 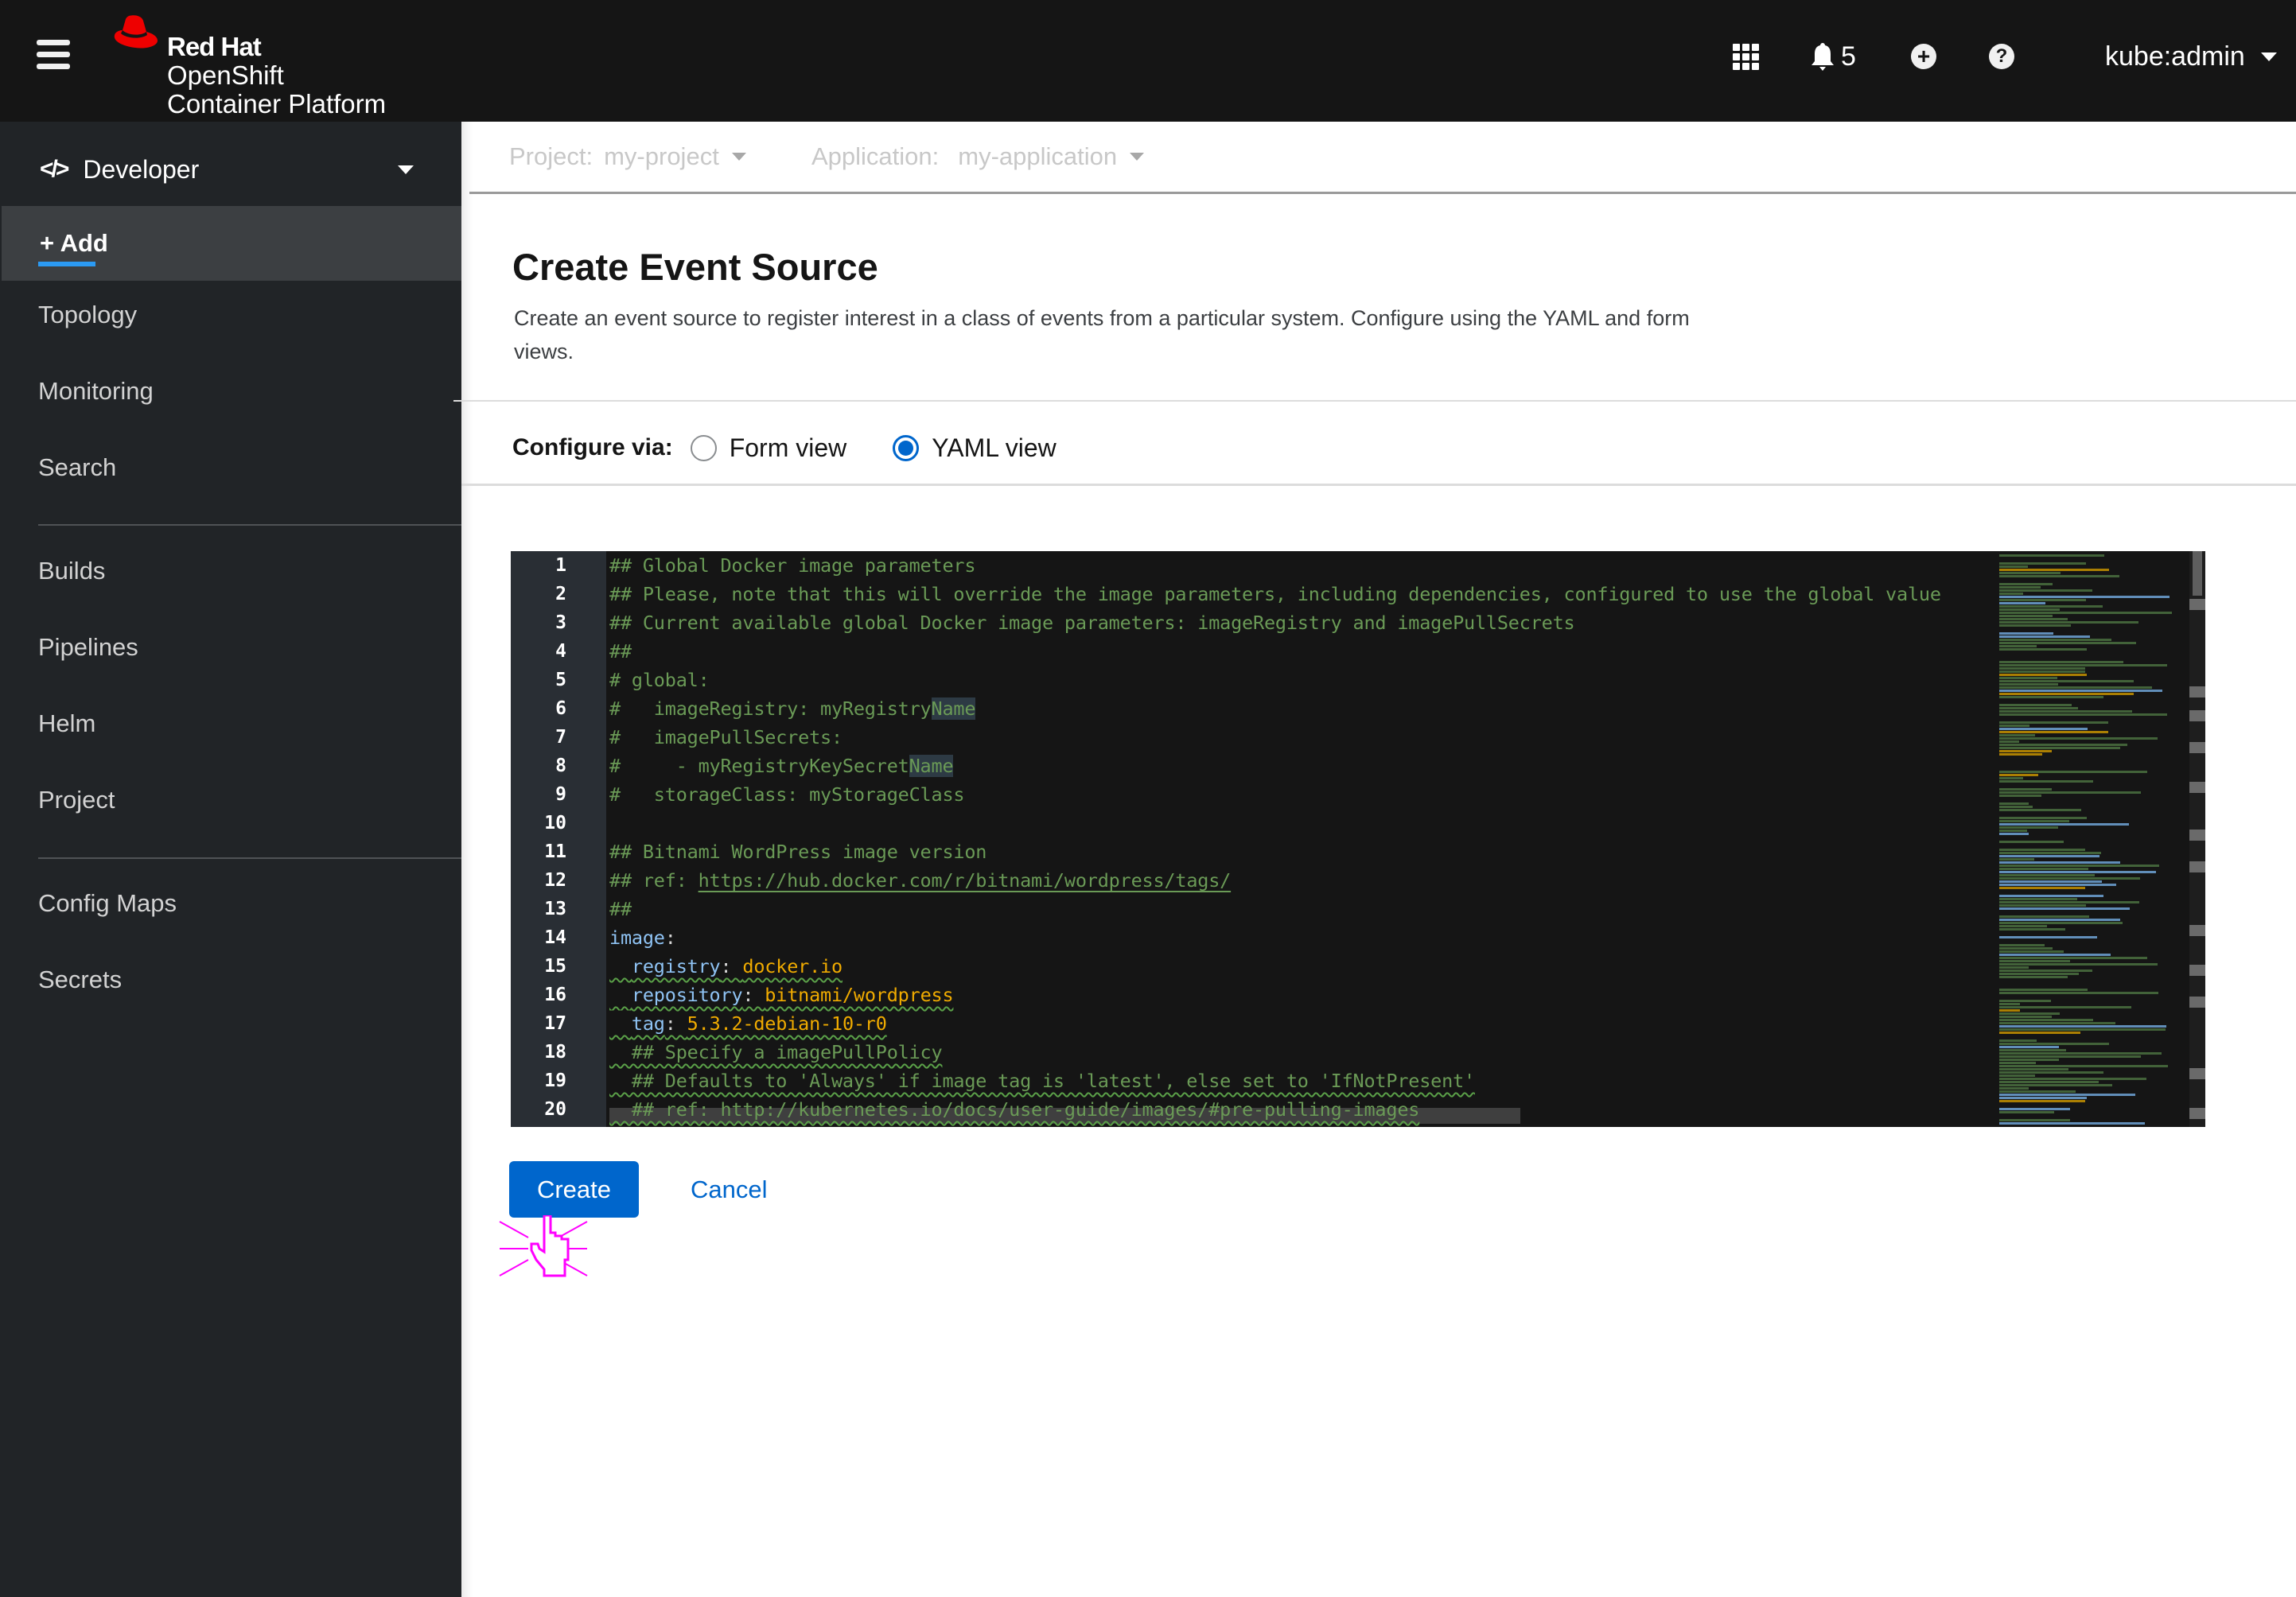 What do you see at coordinates (661, 156) in the screenshot?
I see `project-selector-value: my-project` at bounding box center [661, 156].